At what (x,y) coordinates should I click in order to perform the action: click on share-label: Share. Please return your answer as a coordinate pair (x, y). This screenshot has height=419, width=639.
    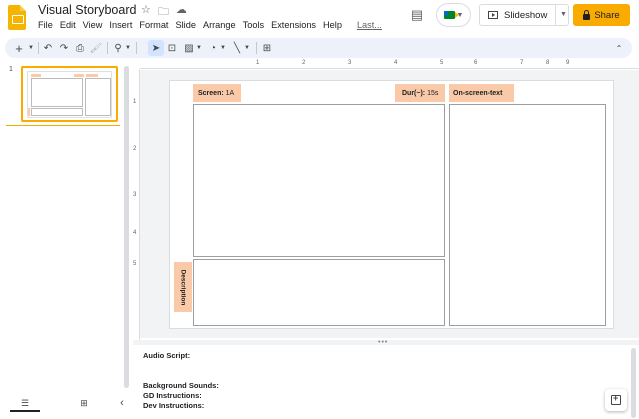
    Looking at the image, I should click on (607, 15).